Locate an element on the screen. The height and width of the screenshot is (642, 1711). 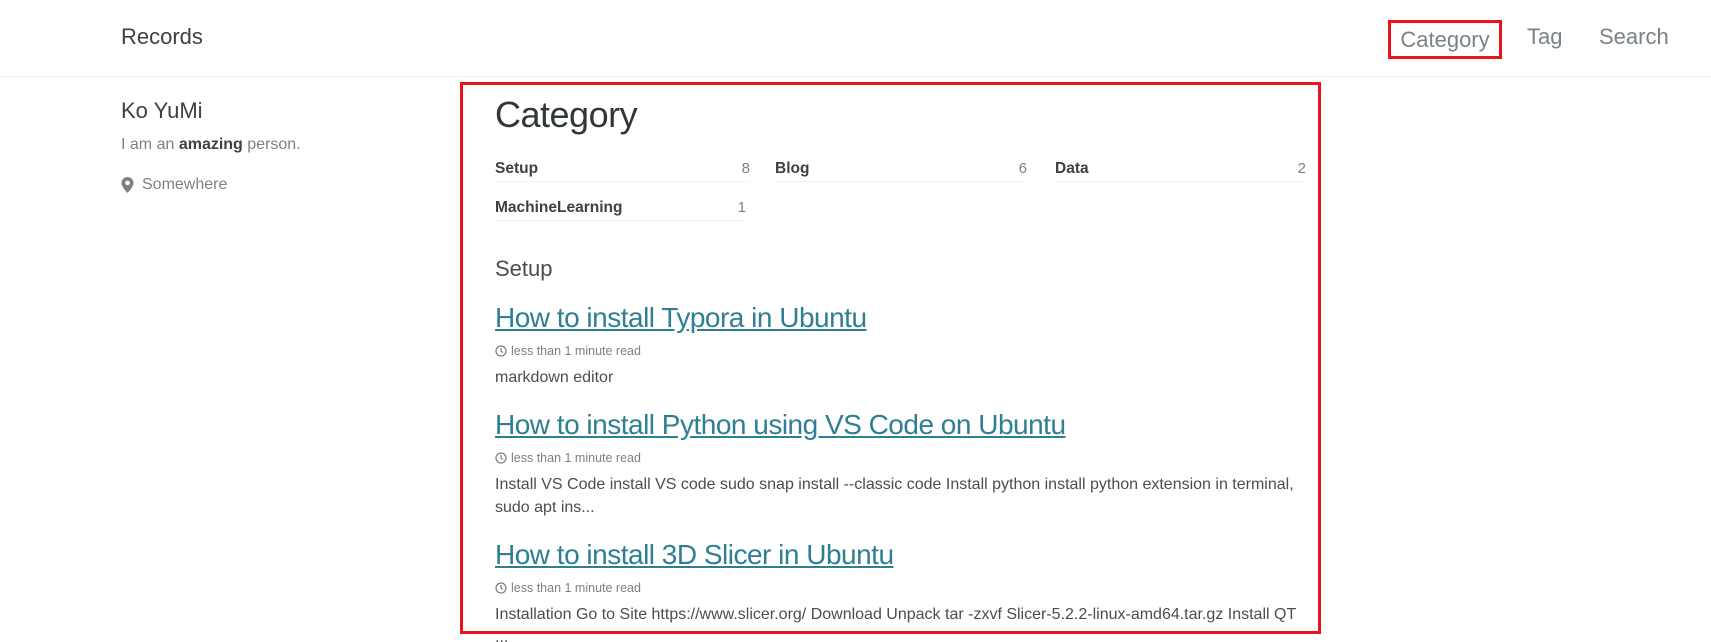
author-location: Somewhere is located at coordinates (271, 185).